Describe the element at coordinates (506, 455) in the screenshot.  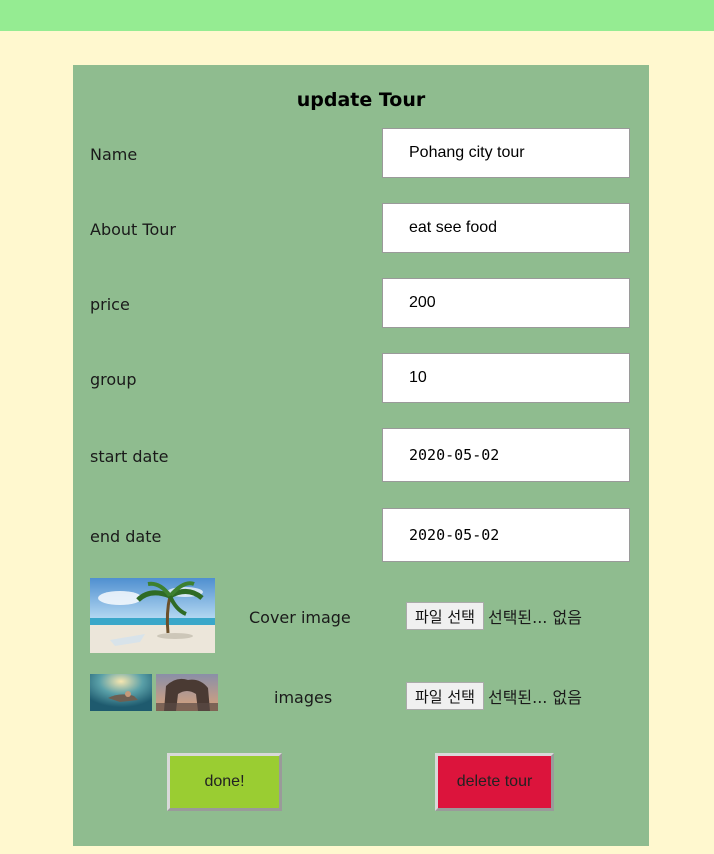
I see `start-date-input: 2020-05-02` at that location.